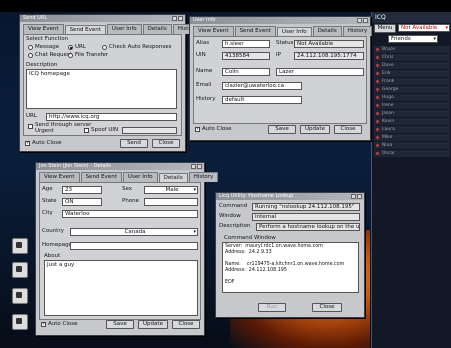 This screenshot has width=451, height=348. Describe the element at coordinates (86, 130) in the screenshot. I see `spoof-uin-checkbox` at that location.